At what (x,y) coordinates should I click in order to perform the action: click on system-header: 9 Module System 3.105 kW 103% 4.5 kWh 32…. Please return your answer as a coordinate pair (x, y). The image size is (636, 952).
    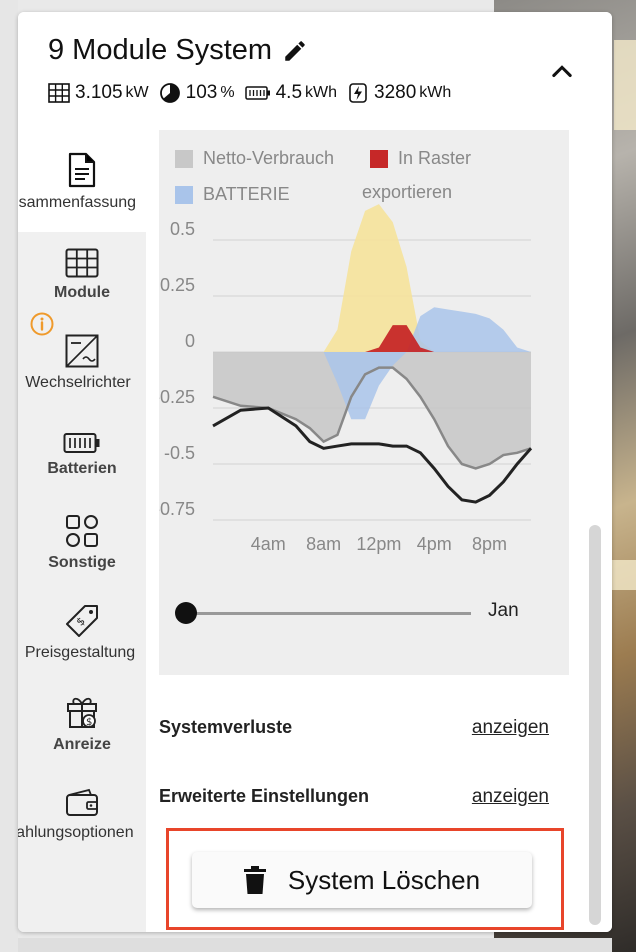
    Looking at the image, I should click on (315, 71).